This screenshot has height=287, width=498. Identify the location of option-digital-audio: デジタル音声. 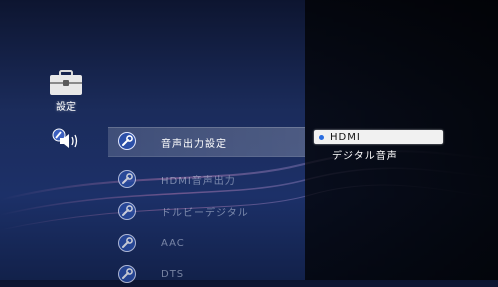
(378, 154).